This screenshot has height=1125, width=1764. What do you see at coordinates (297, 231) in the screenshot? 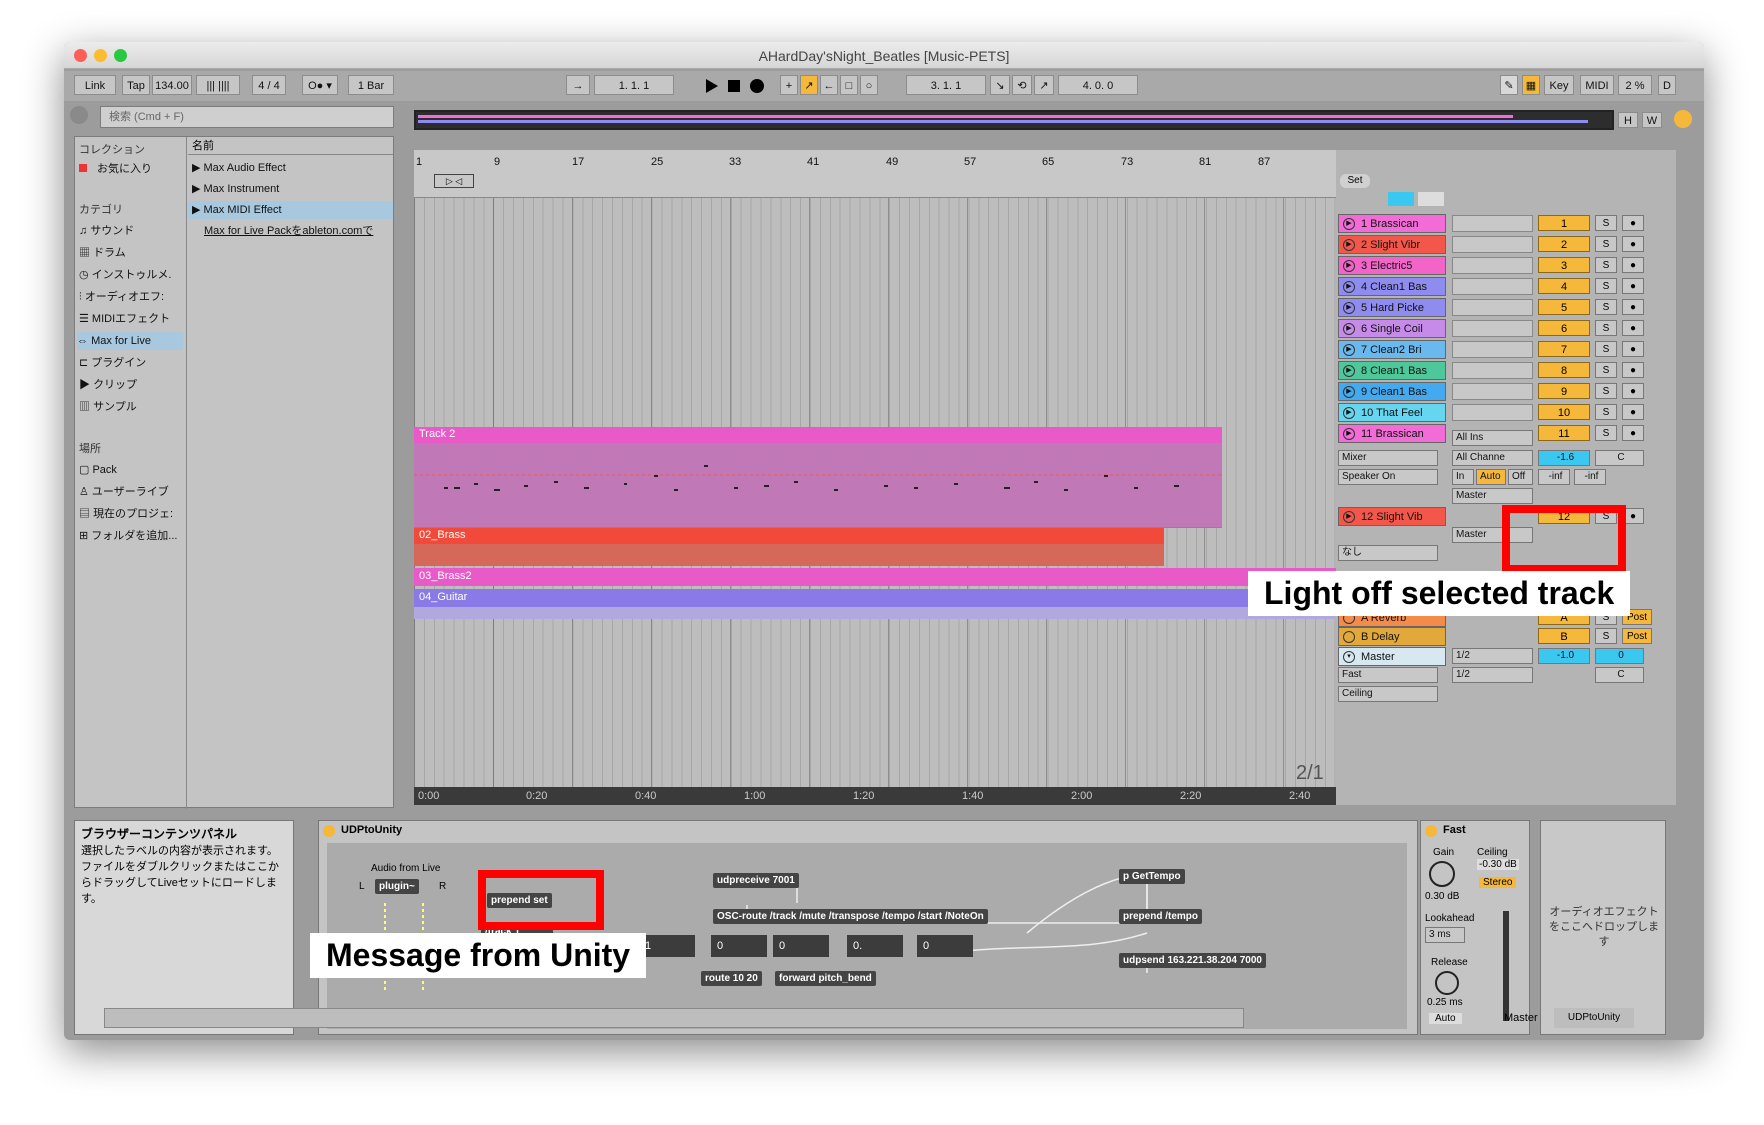
I see `list-item-link: Max for Live Packをableton.comで` at bounding box center [297, 231].